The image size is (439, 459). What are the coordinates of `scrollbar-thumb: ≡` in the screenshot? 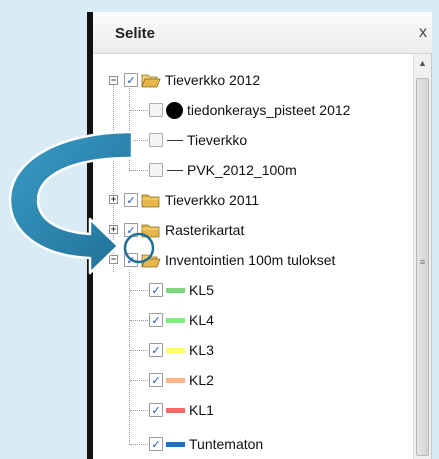 It's located at (422, 267).